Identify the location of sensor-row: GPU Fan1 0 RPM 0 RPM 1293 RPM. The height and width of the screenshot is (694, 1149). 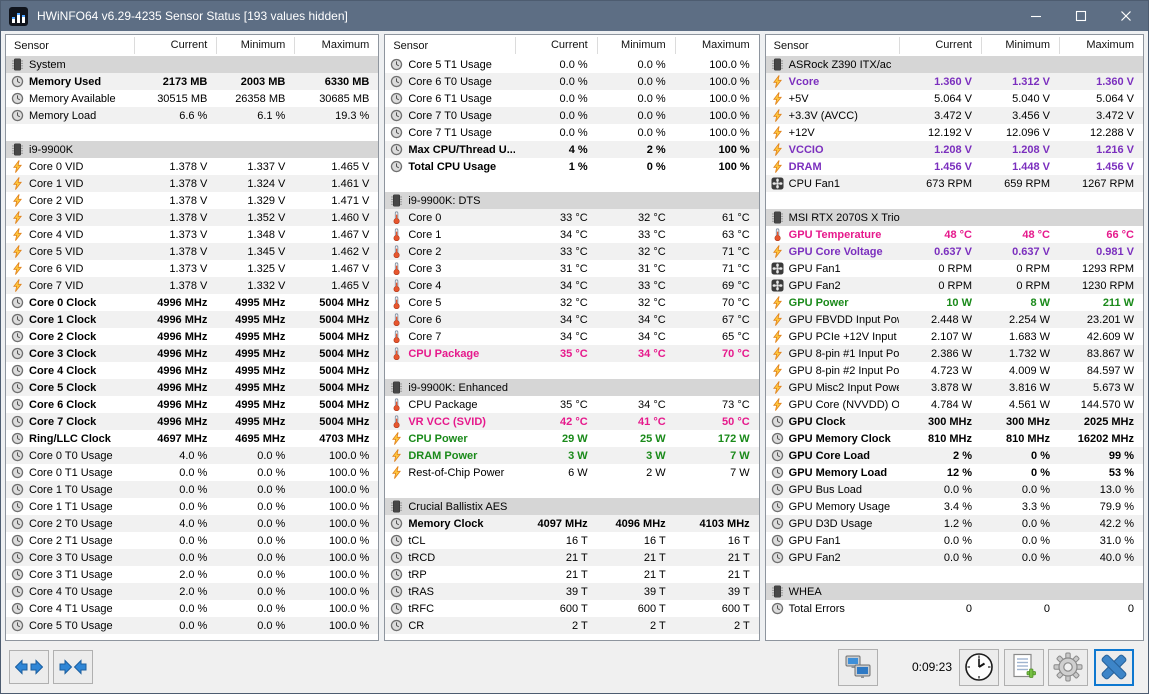
(954, 268).